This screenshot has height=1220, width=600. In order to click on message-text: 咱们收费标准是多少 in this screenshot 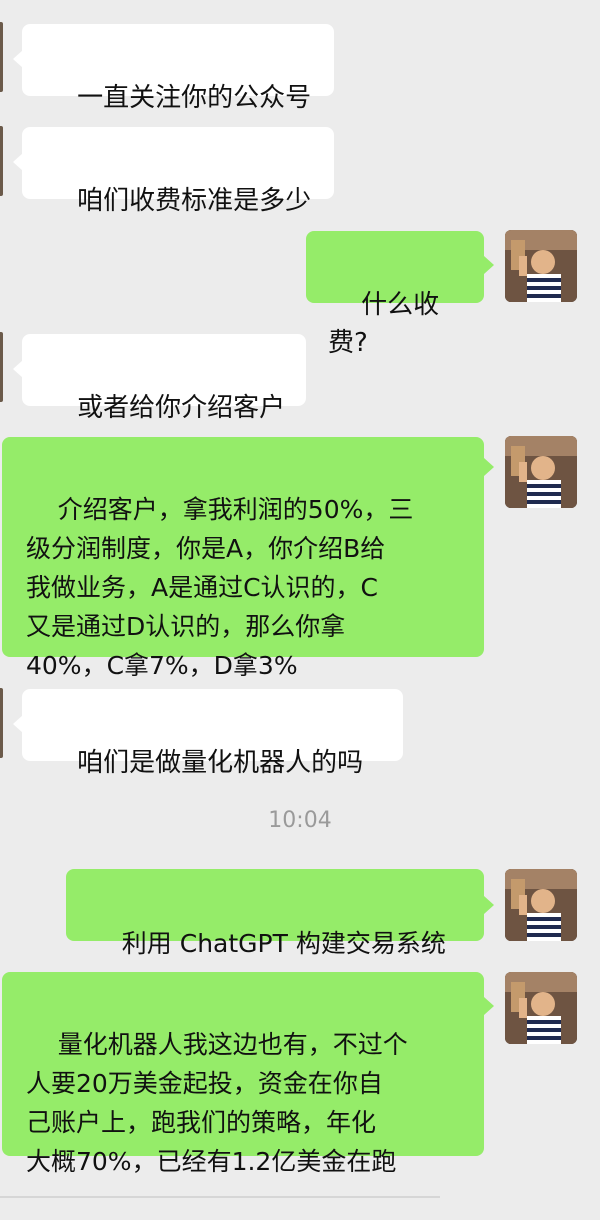, I will do `click(194, 201)`.